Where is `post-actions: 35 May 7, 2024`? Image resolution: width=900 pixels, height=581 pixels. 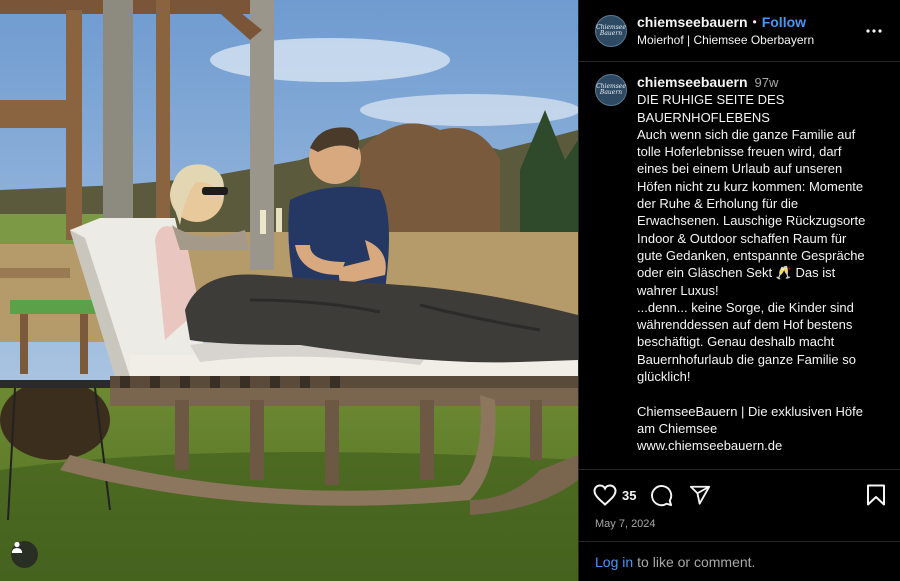
post-actions: 35 May 7, 2024 is located at coordinates (739, 499).